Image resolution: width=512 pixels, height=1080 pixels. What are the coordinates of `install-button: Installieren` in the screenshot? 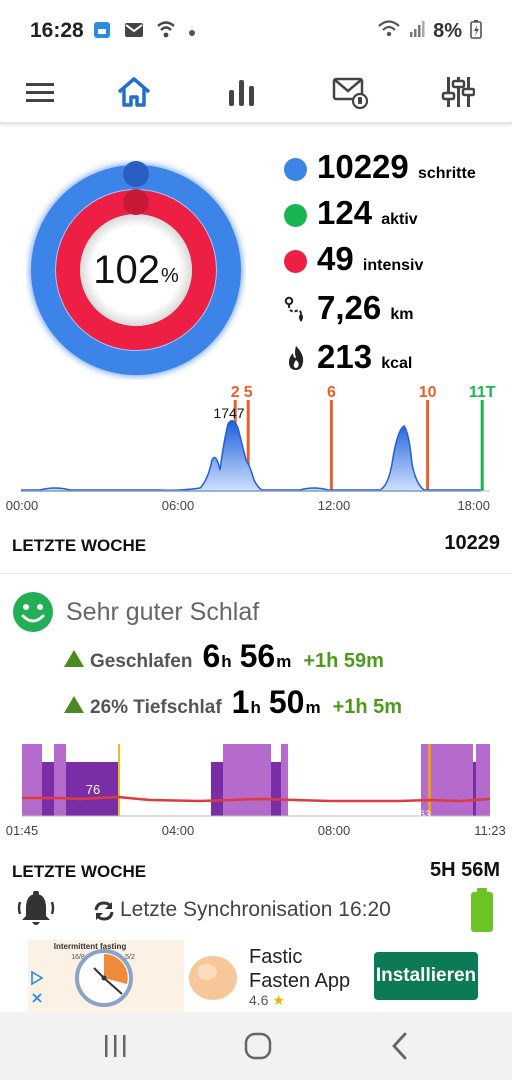 It's located at (426, 976).